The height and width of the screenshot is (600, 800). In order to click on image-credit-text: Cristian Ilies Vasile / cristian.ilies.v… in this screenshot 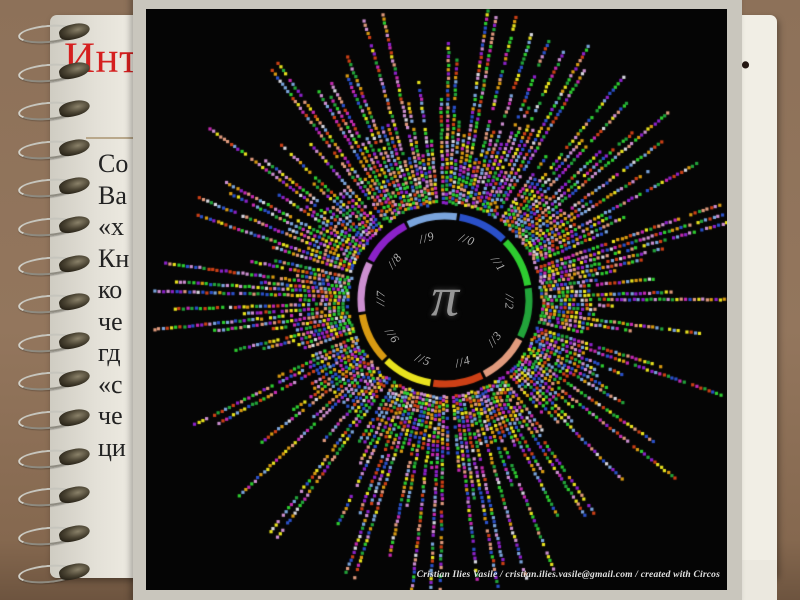, I will do `click(568, 575)`.